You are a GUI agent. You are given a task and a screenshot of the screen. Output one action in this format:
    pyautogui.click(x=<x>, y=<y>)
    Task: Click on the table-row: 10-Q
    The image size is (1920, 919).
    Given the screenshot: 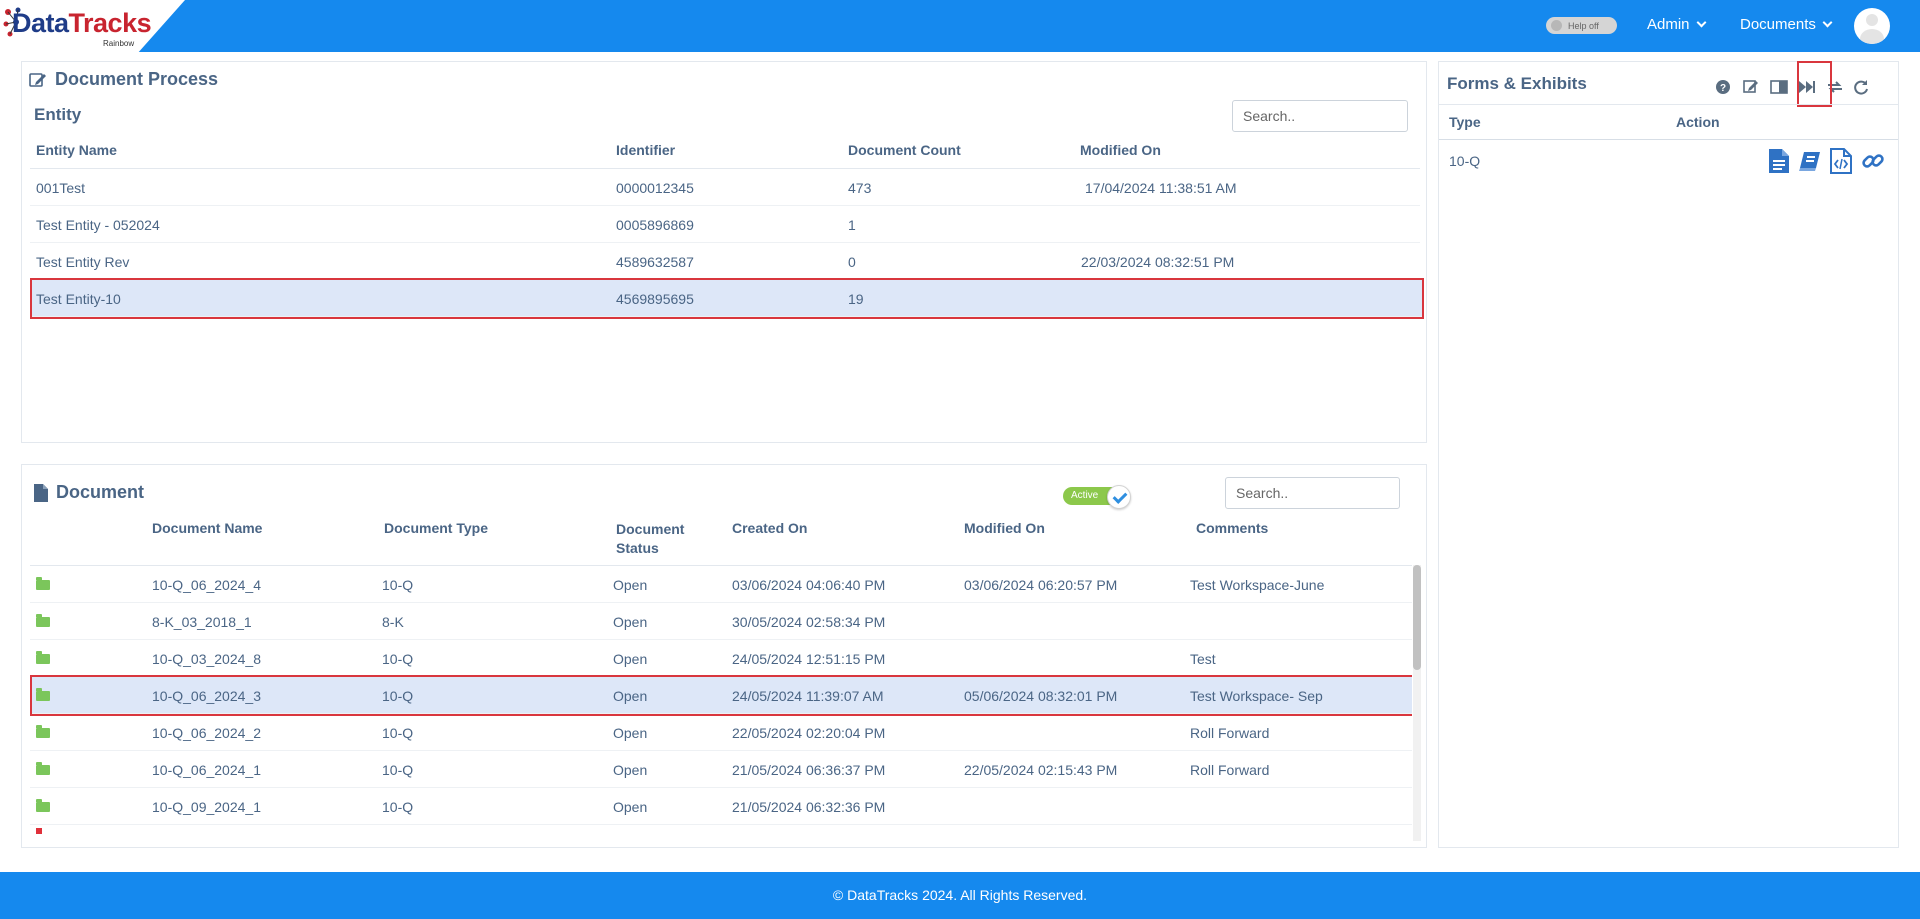 What is the action you would take?
    pyautogui.click(x=1668, y=161)
    